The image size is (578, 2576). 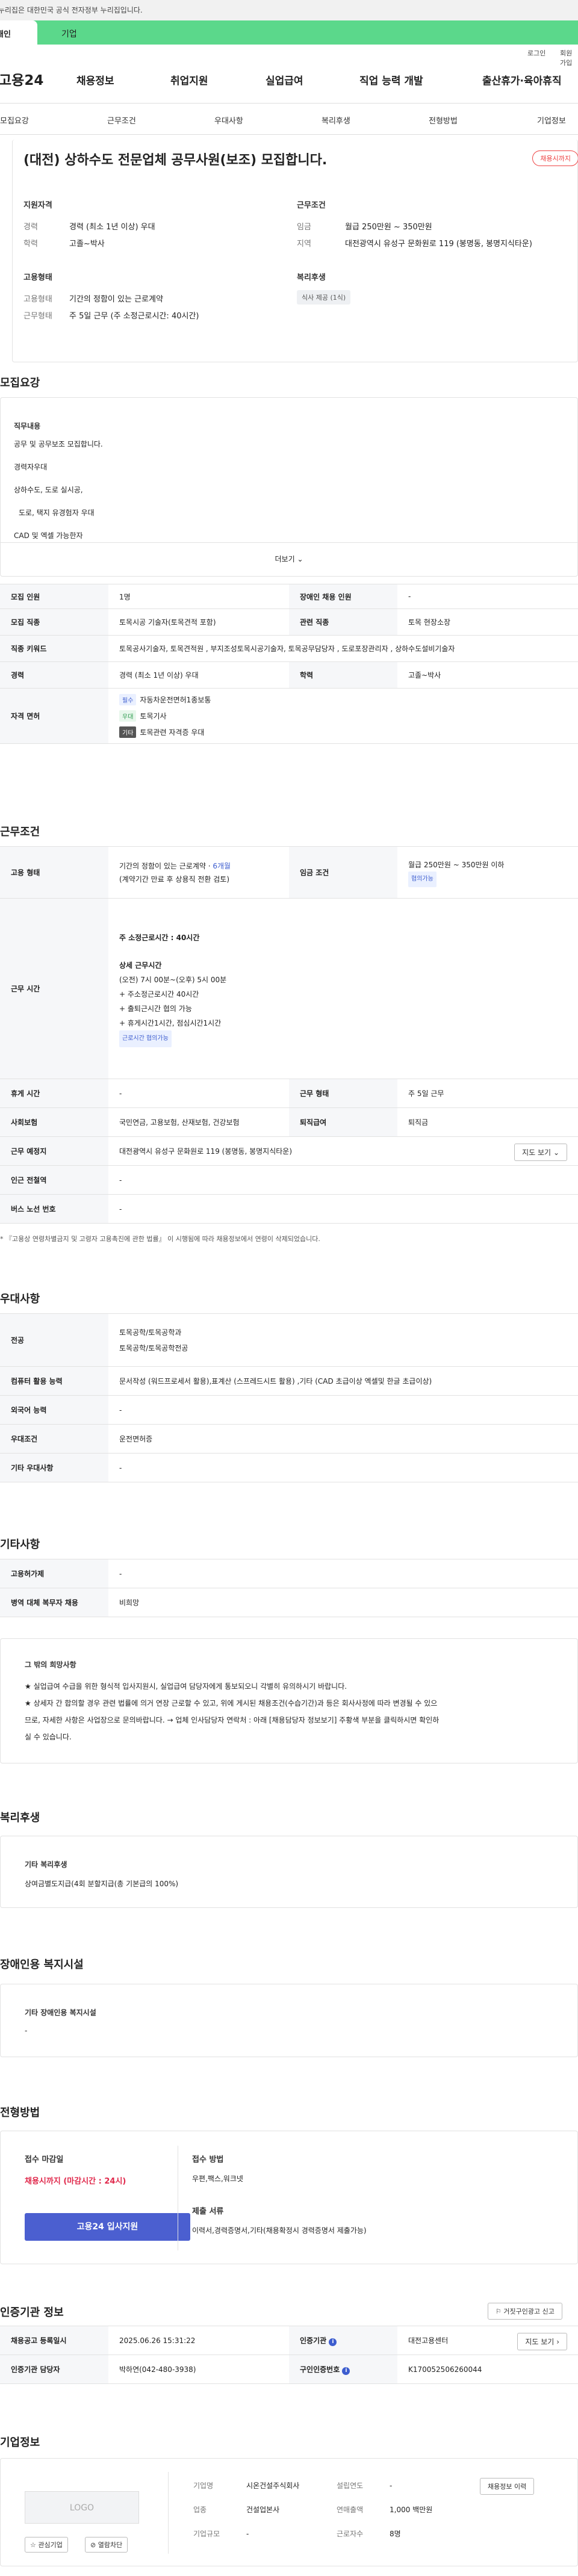 What do you see at coordinates (54, 716) in the screenshot?
I see `lic-key: 자격 면허` at bounding box center [54, 716].